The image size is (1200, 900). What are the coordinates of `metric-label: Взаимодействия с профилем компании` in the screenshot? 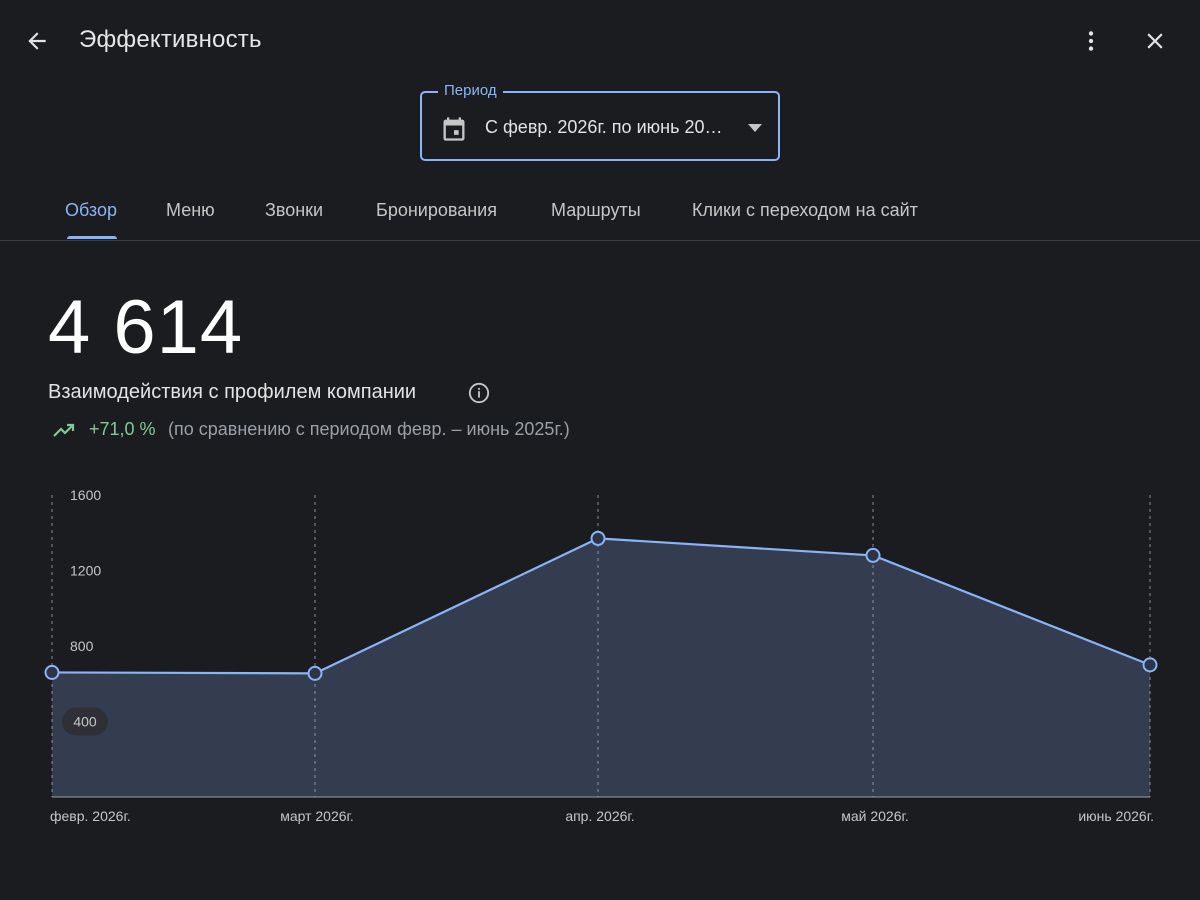 It's located at (232, 392).